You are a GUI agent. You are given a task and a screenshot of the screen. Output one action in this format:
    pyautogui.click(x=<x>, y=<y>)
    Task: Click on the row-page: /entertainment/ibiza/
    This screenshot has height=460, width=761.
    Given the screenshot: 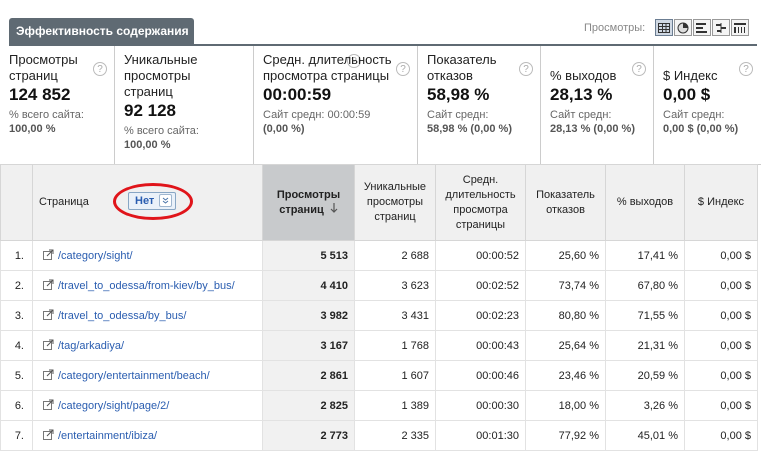 What is the action you would take?
    pyautogui.click(x=147, y=435)
    